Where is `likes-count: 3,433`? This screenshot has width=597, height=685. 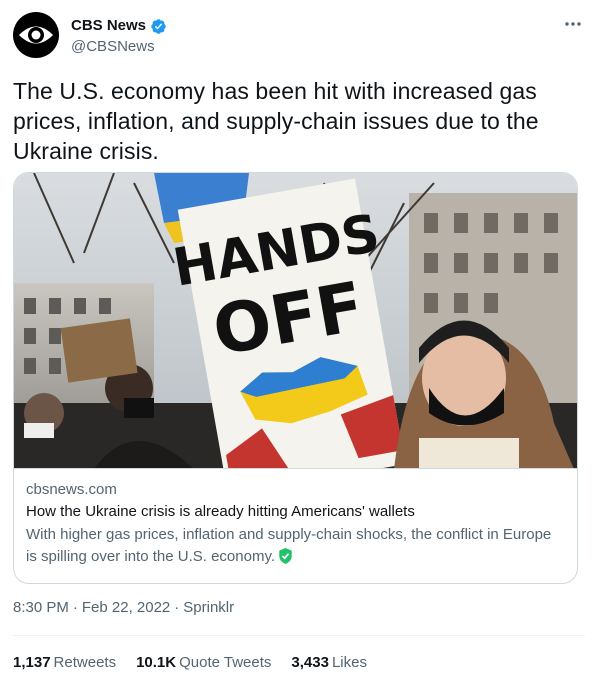 likes-count: 3,433 is located at coordinates (310, 662).